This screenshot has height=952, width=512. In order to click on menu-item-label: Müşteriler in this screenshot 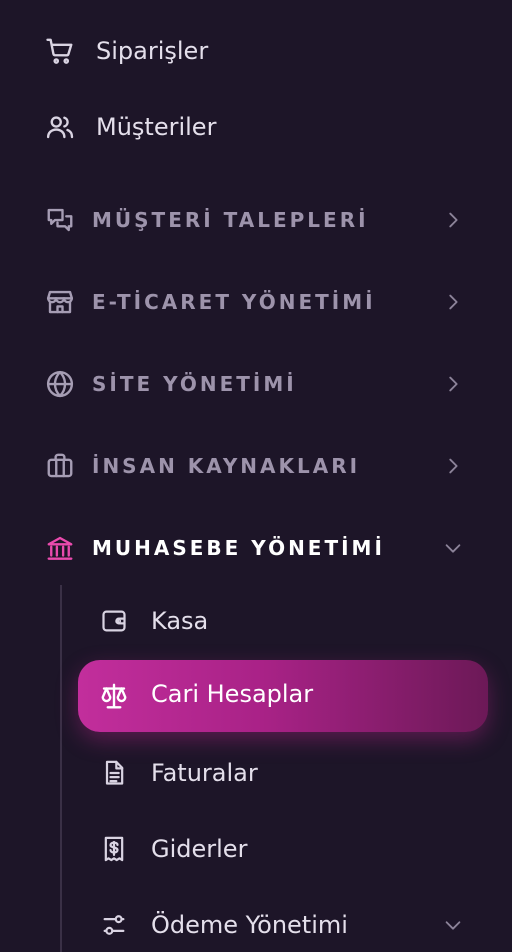, I will do `click(156, 127)`.